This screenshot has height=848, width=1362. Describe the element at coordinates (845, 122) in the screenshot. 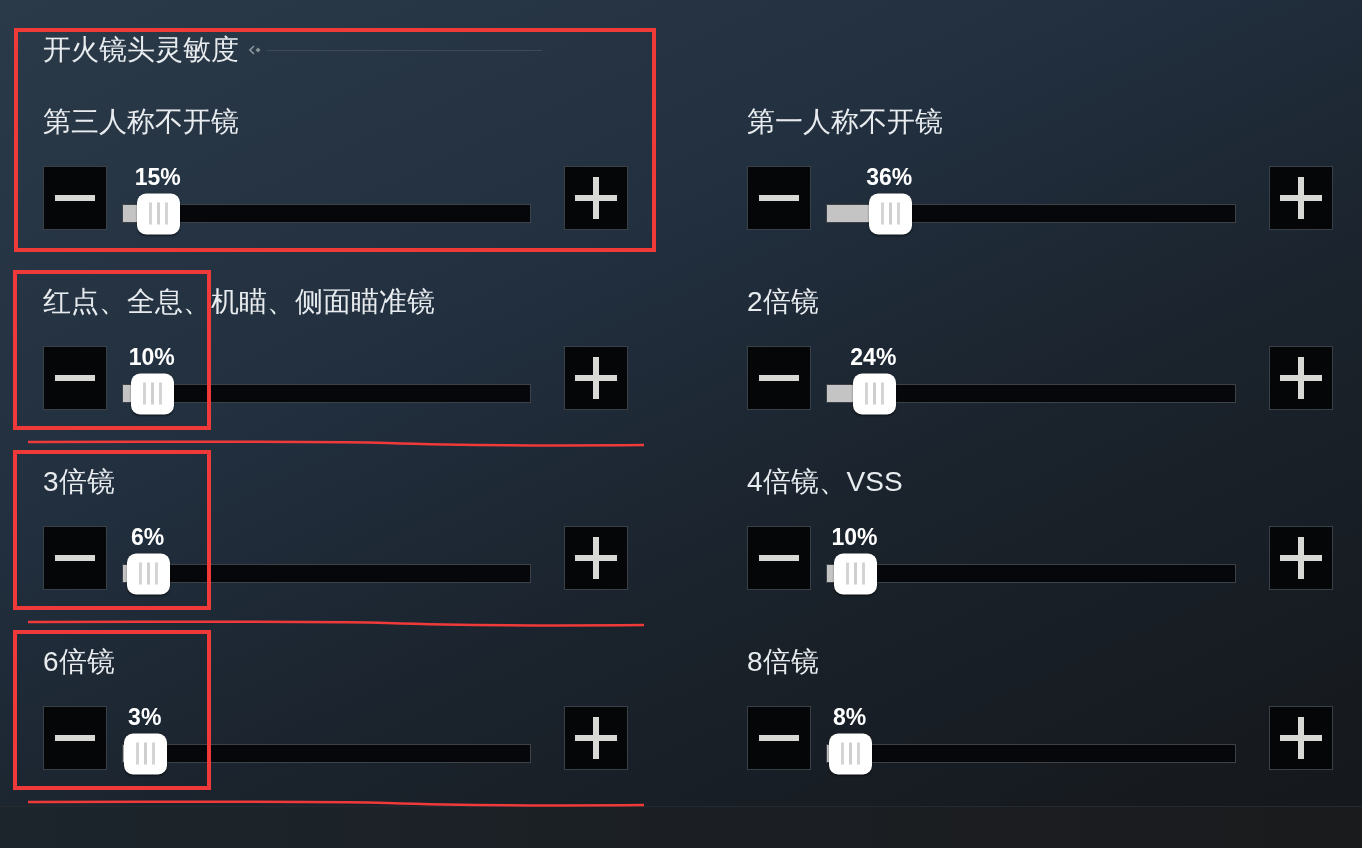

I see `slider-label: 第一人称不开镜` at that location.